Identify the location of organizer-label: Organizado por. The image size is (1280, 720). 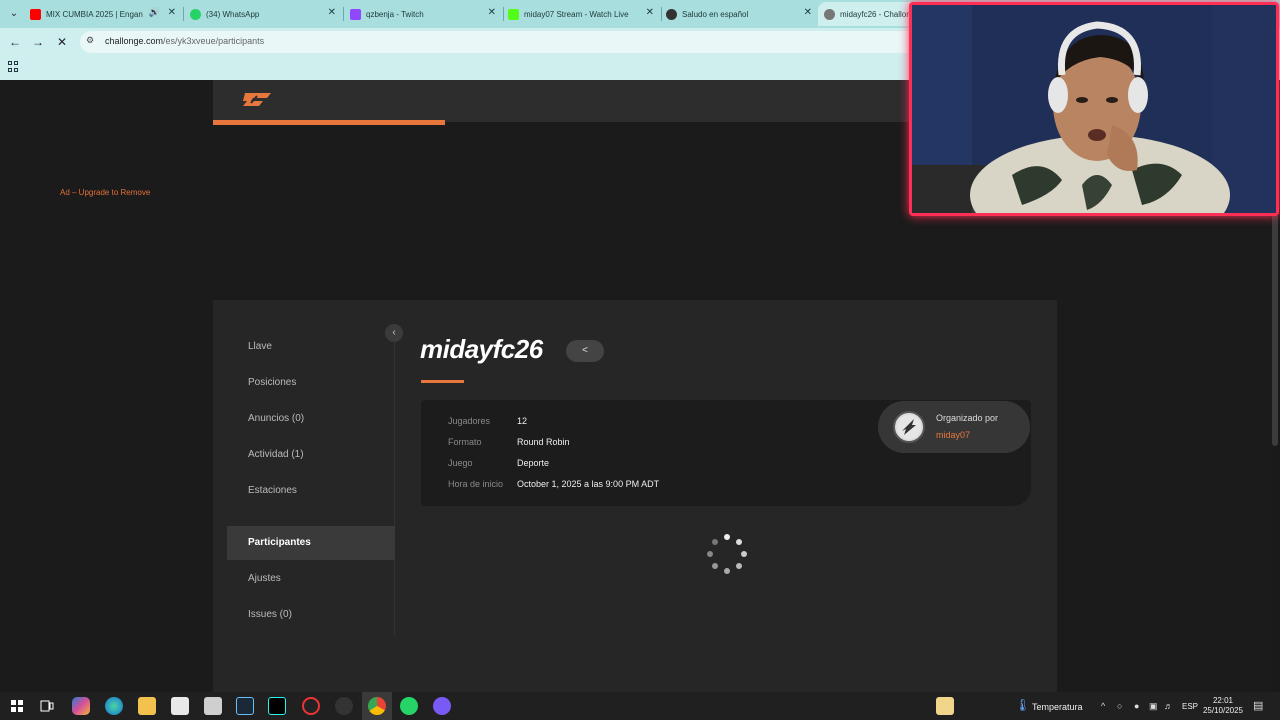
(967, 418).